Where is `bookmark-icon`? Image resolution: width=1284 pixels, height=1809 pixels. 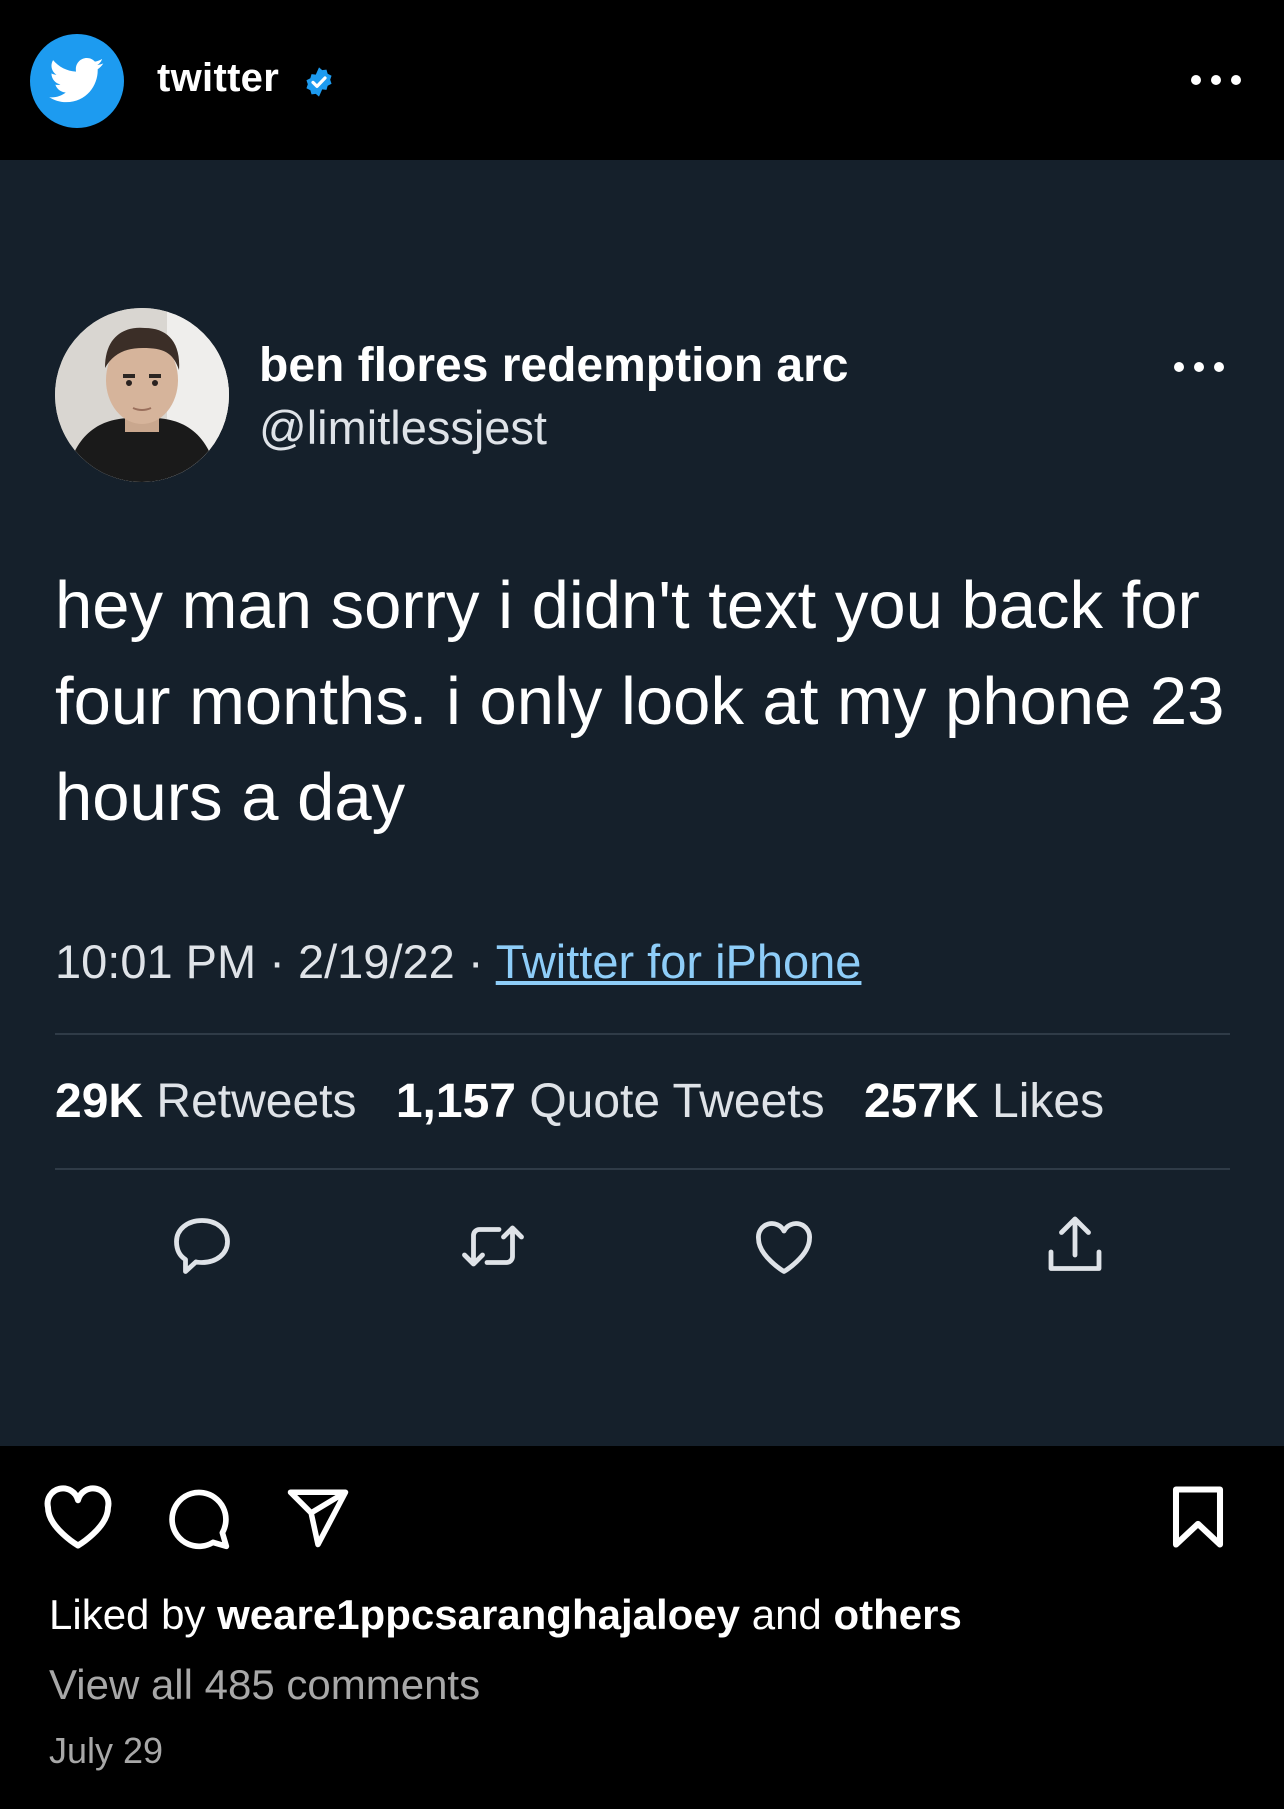
bookmark-icon is located at coordinates (1198, 1517).